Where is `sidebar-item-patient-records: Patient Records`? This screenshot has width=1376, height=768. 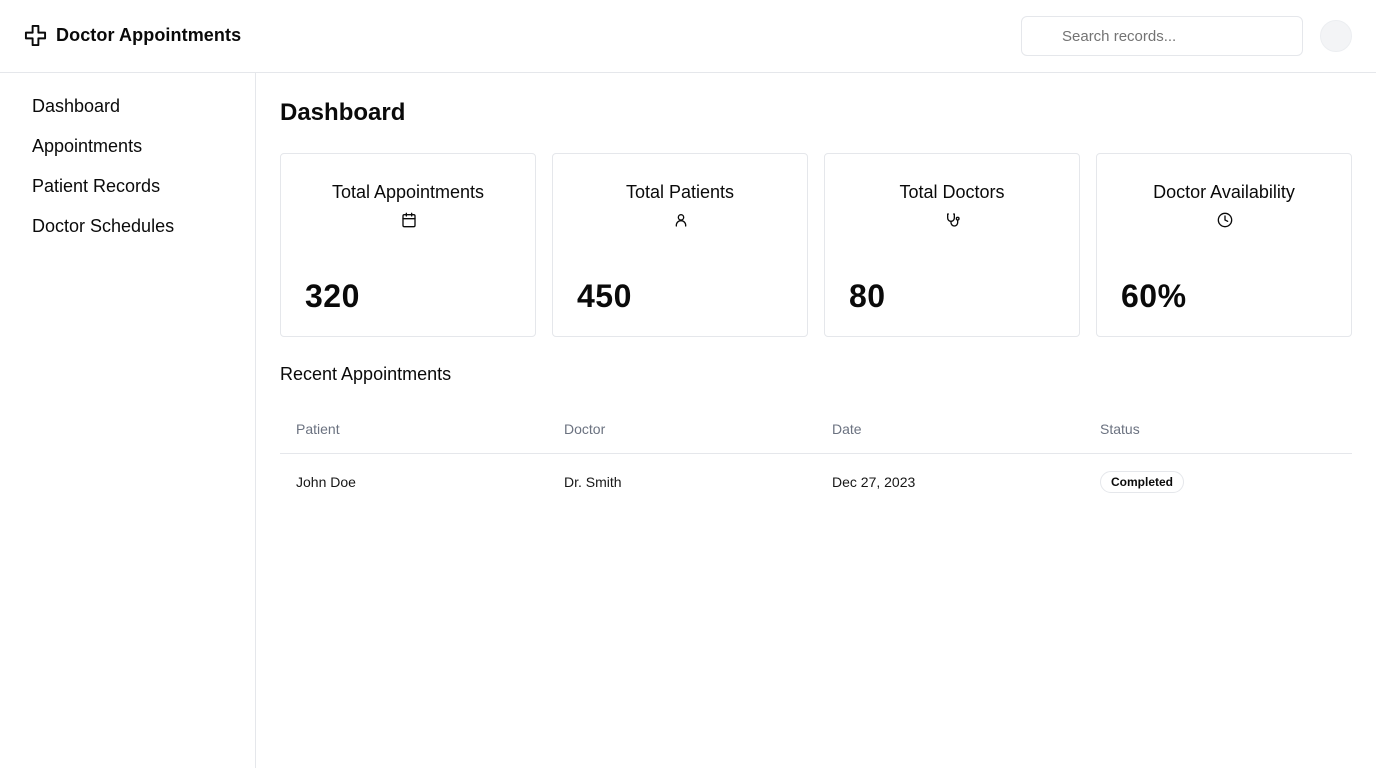
sidebar-item-patient-records: Patient Records is located at coordinates (96, 186).